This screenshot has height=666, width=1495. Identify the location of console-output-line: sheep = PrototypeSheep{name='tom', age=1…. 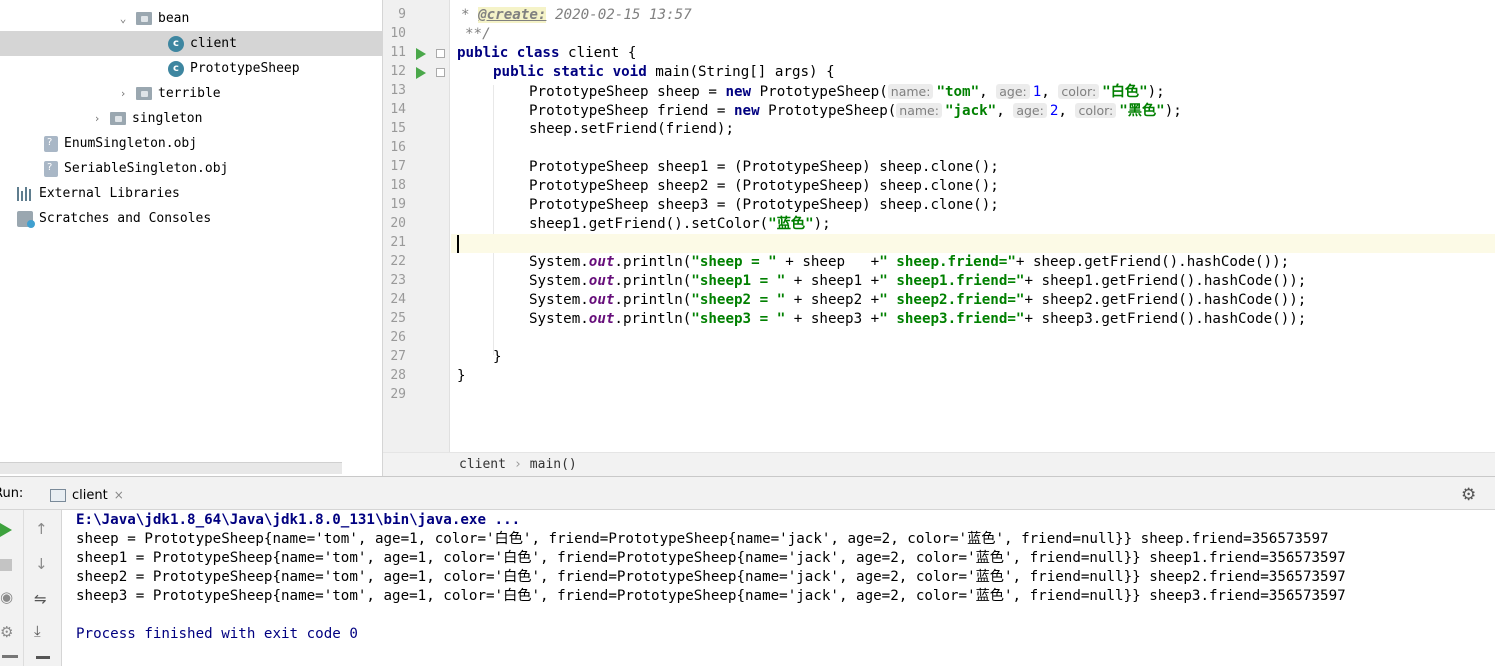
(702, 539).